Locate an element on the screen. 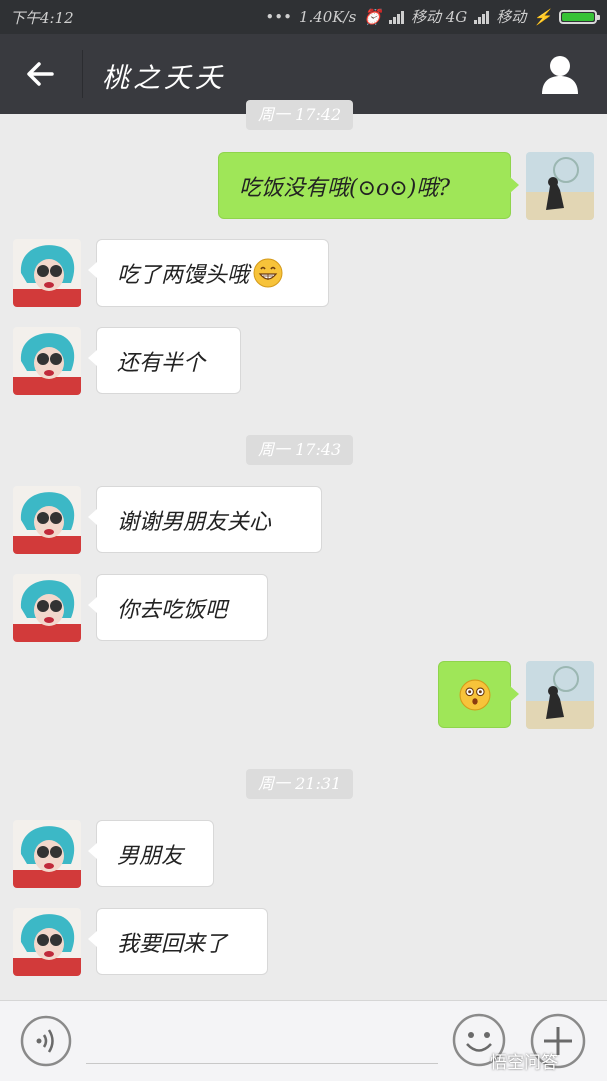 This screenshot has height=1081, width=607. battery-icon is located at coordinates (579, 16).